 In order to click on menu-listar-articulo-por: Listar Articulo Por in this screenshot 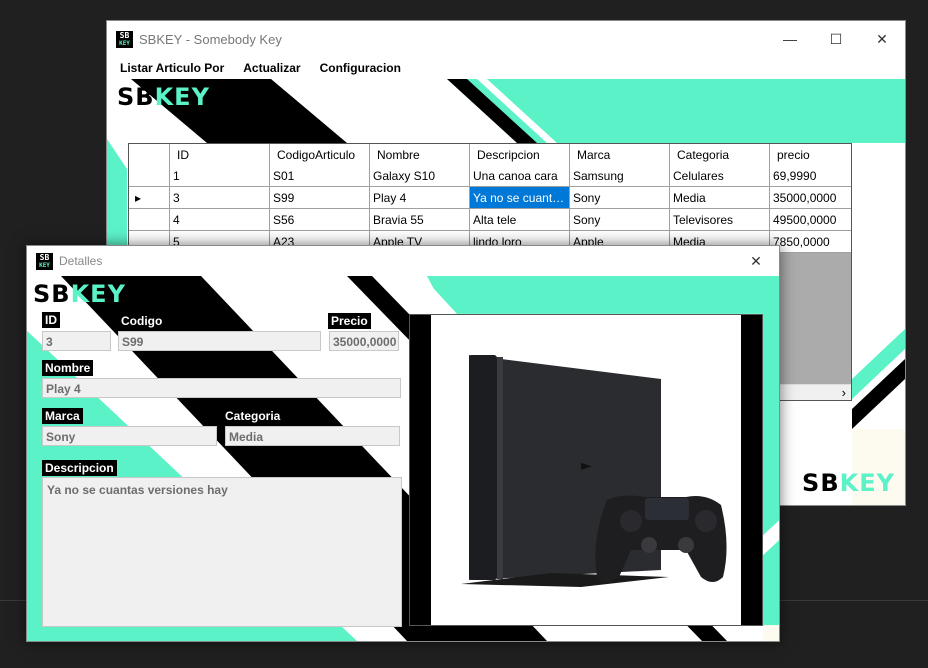, I will do `click(172, 68)`.